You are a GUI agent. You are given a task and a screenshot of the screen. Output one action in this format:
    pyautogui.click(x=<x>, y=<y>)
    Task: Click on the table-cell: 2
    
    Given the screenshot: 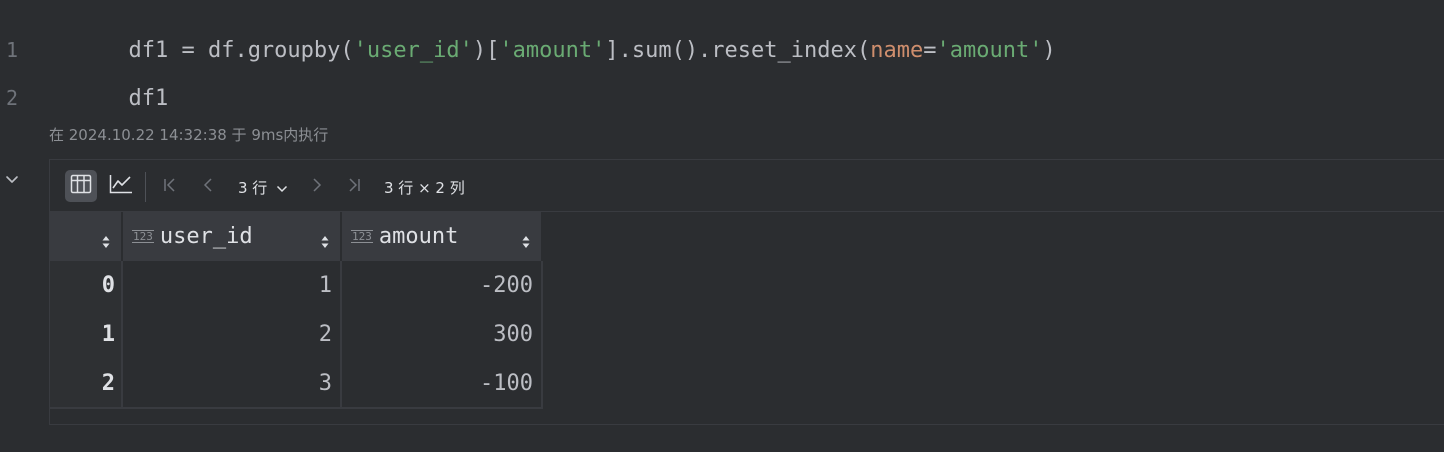 What is the action you would take?
    pyautogui.click(x=232, y=334)
    